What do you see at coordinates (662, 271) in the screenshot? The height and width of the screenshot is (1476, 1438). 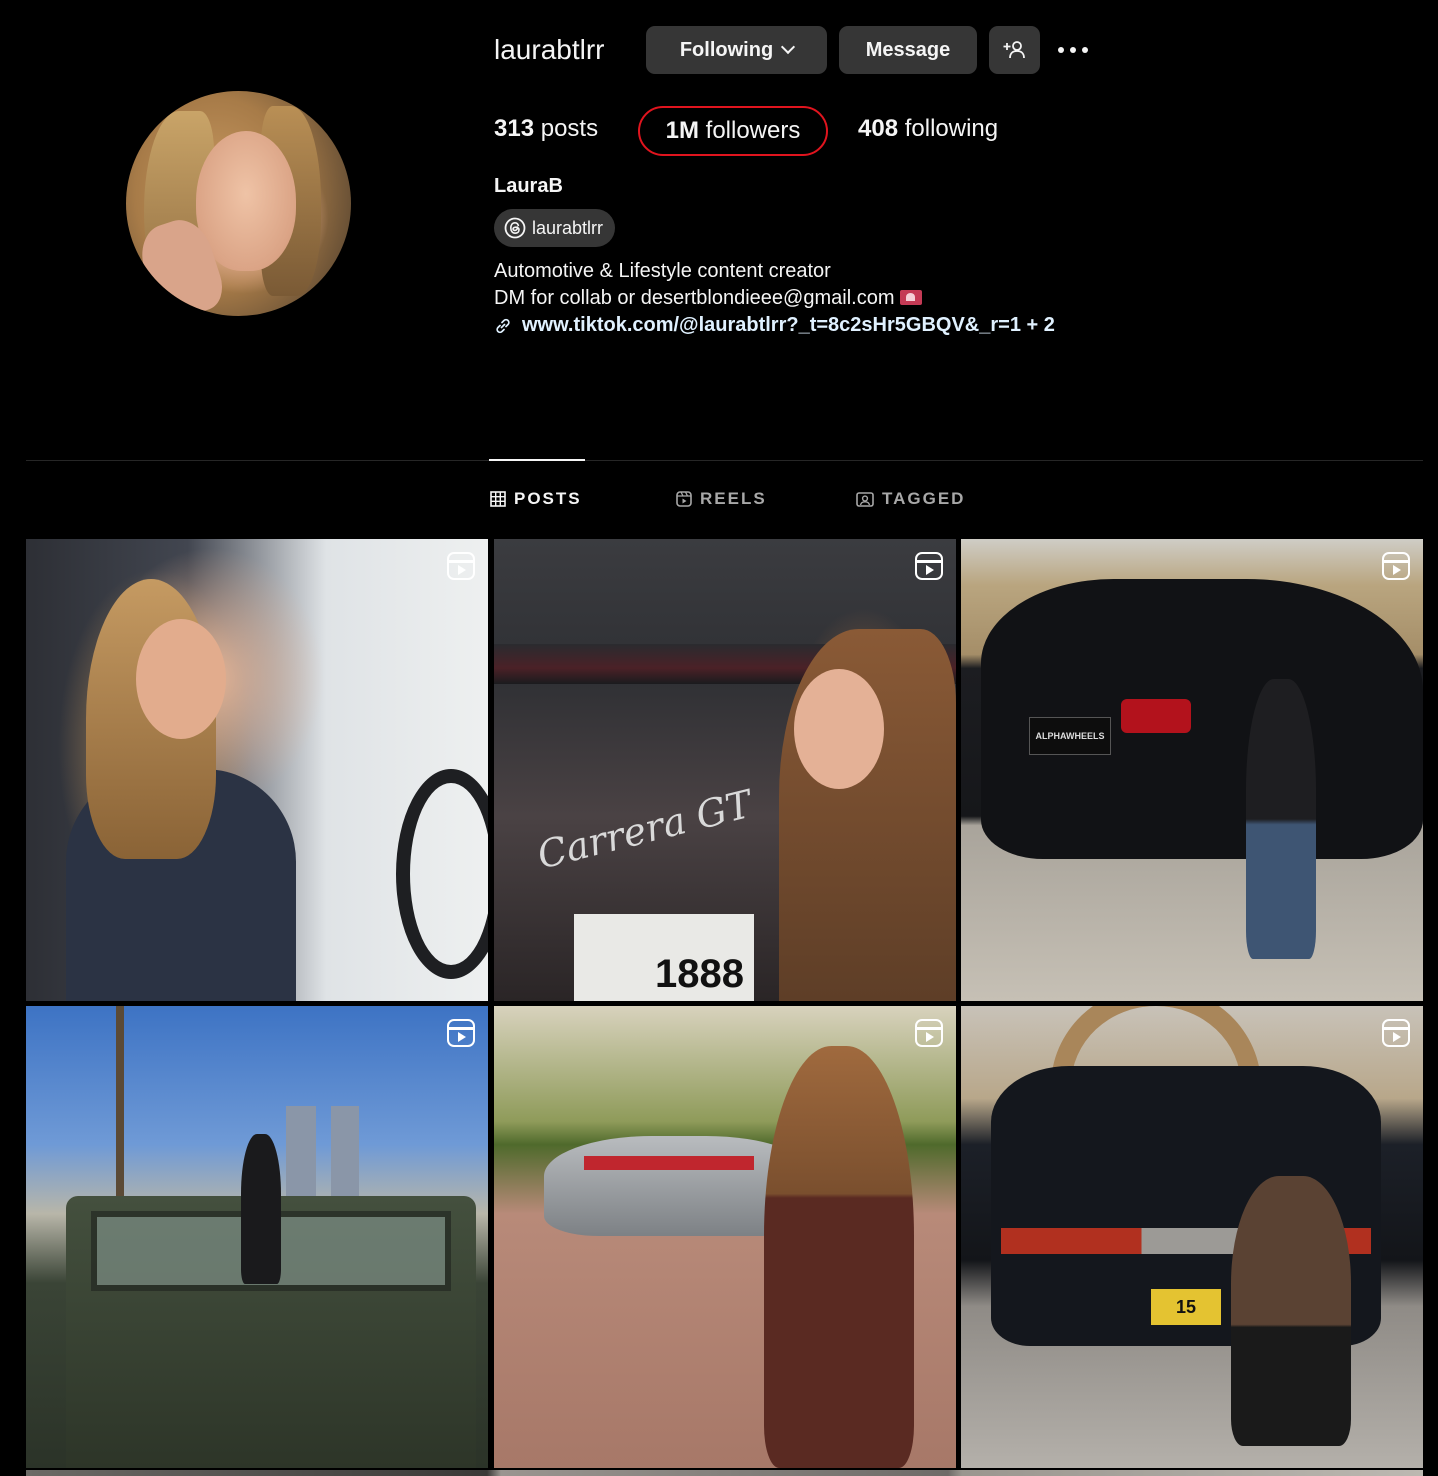 I see `bio-line: Automotive & Lifestyle content creator` at bounding box center [662, 271].